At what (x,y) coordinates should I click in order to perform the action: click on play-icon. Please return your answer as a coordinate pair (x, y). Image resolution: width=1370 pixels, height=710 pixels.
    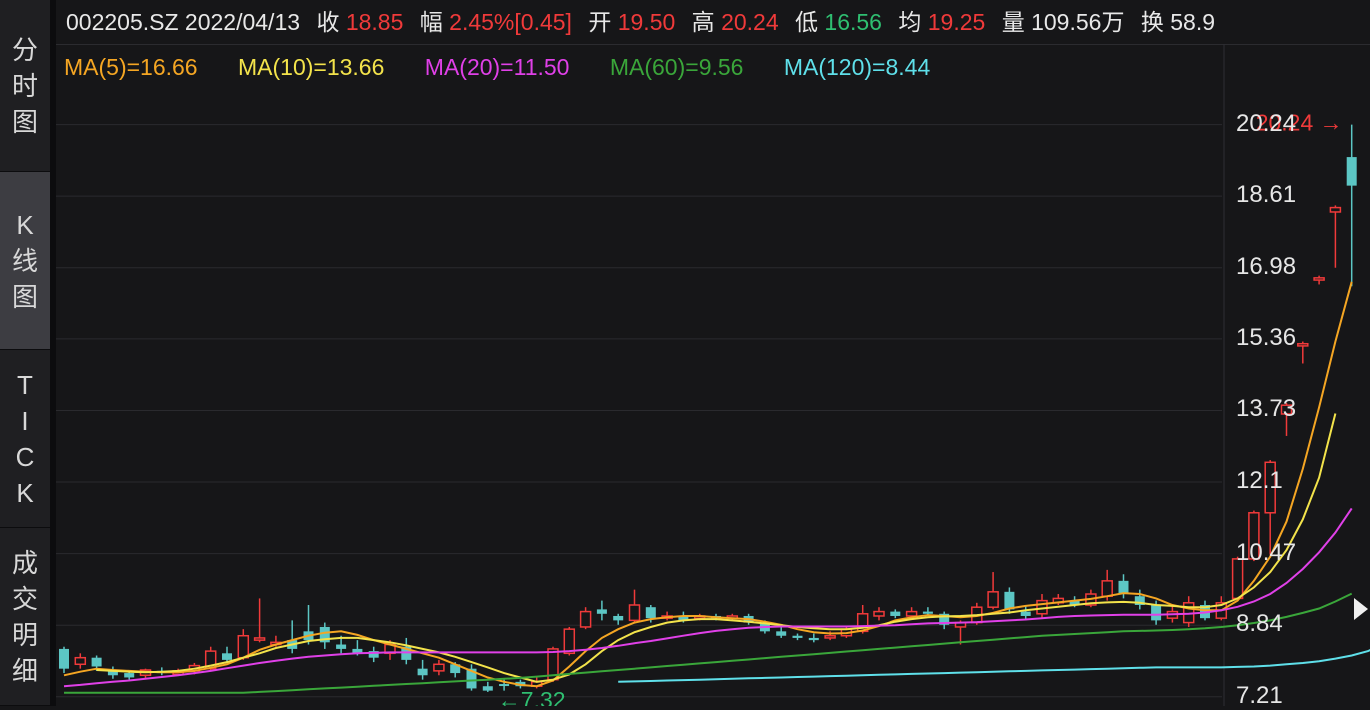
    Looking at the image, I should click on (1361, 609).